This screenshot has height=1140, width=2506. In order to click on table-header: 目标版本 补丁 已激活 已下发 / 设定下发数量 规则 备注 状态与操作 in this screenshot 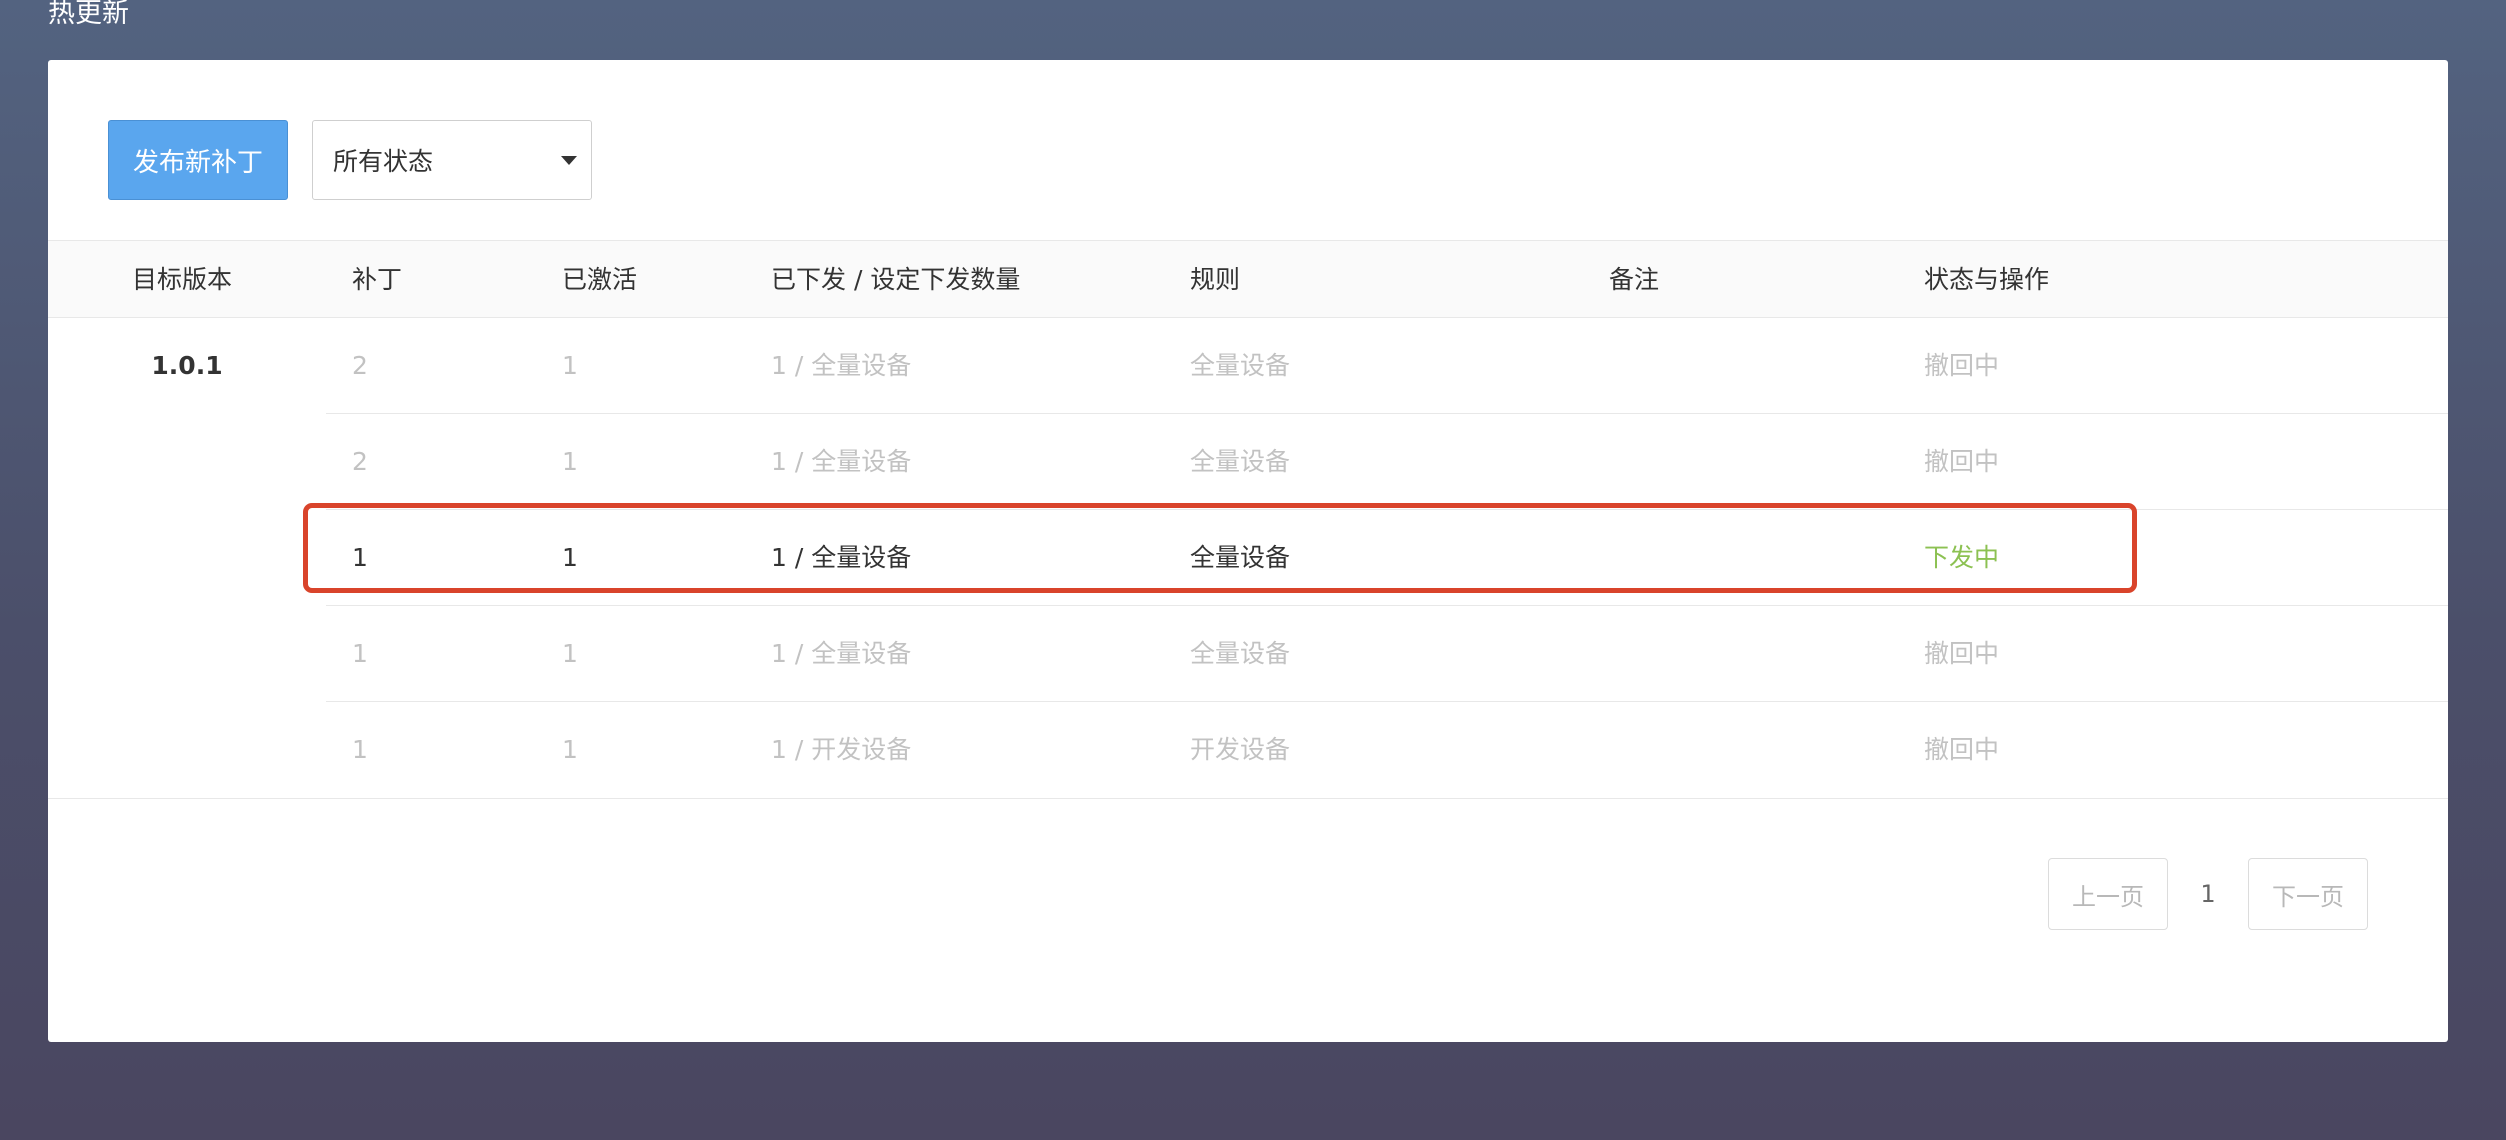, I will do `click(1248, 279)`.